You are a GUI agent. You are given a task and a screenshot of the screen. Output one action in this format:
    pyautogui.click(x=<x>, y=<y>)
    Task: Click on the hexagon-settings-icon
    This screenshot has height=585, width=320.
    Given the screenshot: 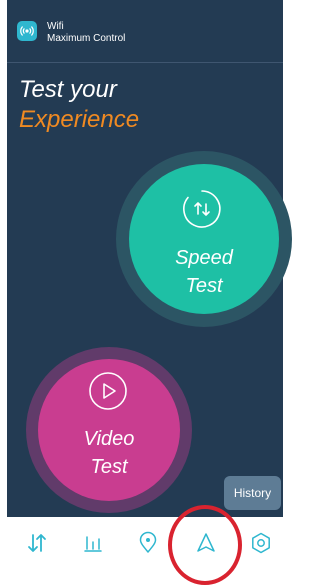 What is the action you would take?
    pyautogui.click(x=261, y=543)
    